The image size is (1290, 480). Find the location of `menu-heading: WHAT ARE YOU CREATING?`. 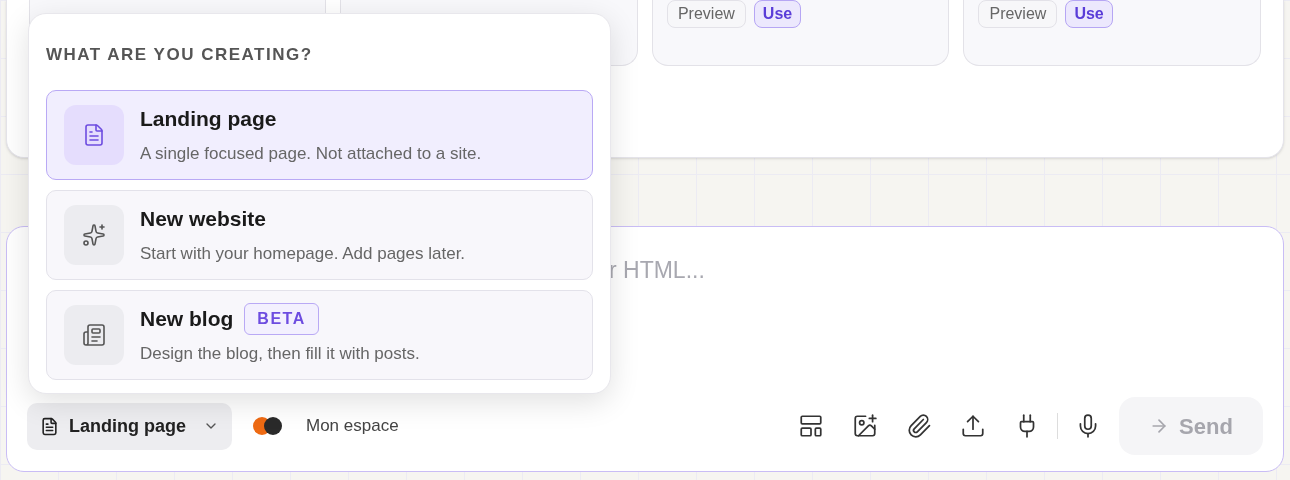

menu-heading: WHAT ARE YOU CREATING? is located at coordinates (180, 55).